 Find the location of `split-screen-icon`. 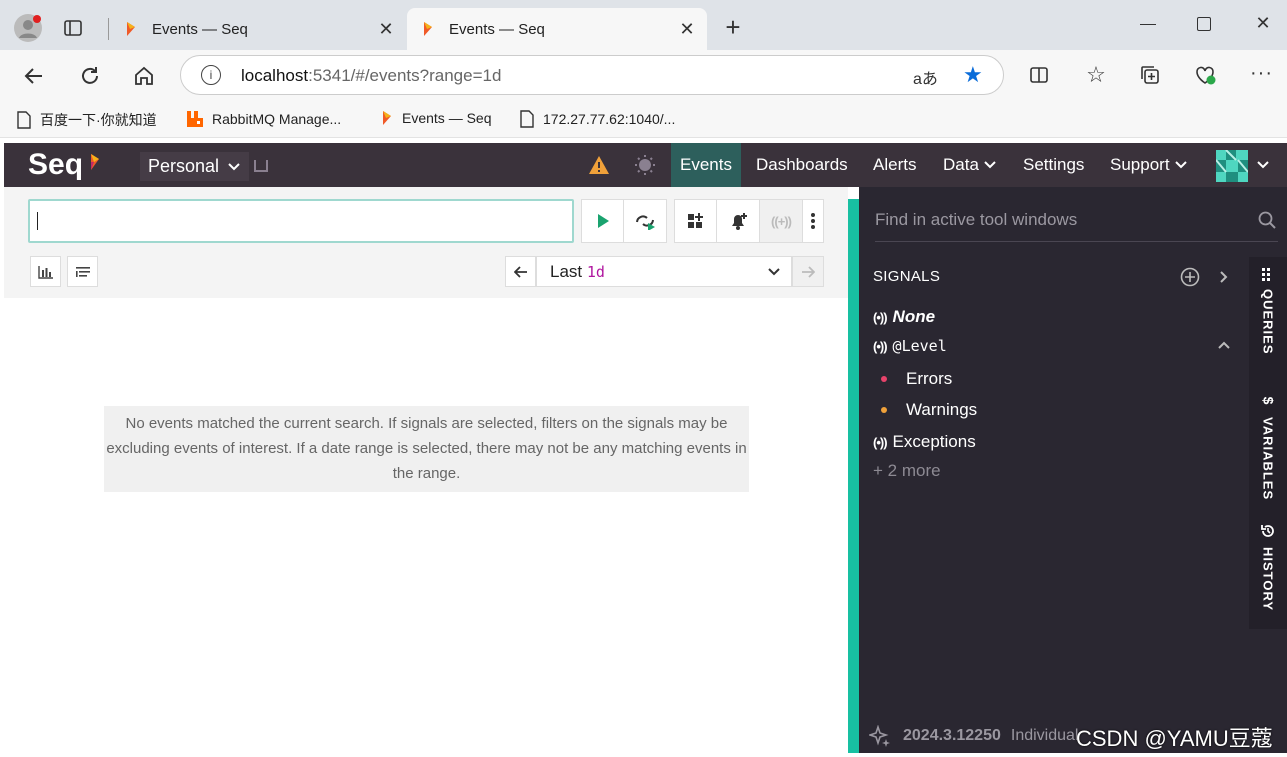

split-screen-icon is located at coordinates (1039, 75).